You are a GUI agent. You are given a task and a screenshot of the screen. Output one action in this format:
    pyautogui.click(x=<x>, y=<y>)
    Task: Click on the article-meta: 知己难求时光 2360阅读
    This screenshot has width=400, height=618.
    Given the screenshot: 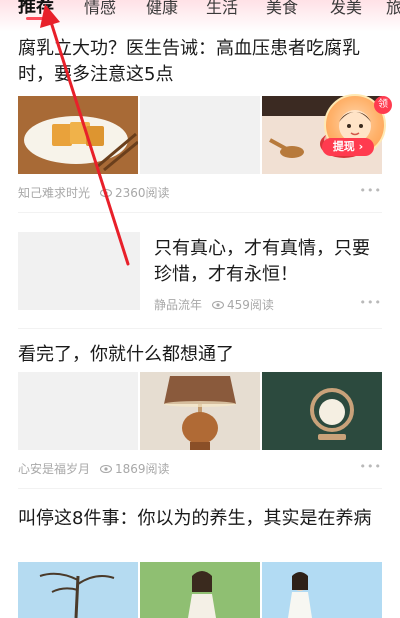 What is the action you would take?
    pyautogui.click(x=94, y=192)
    